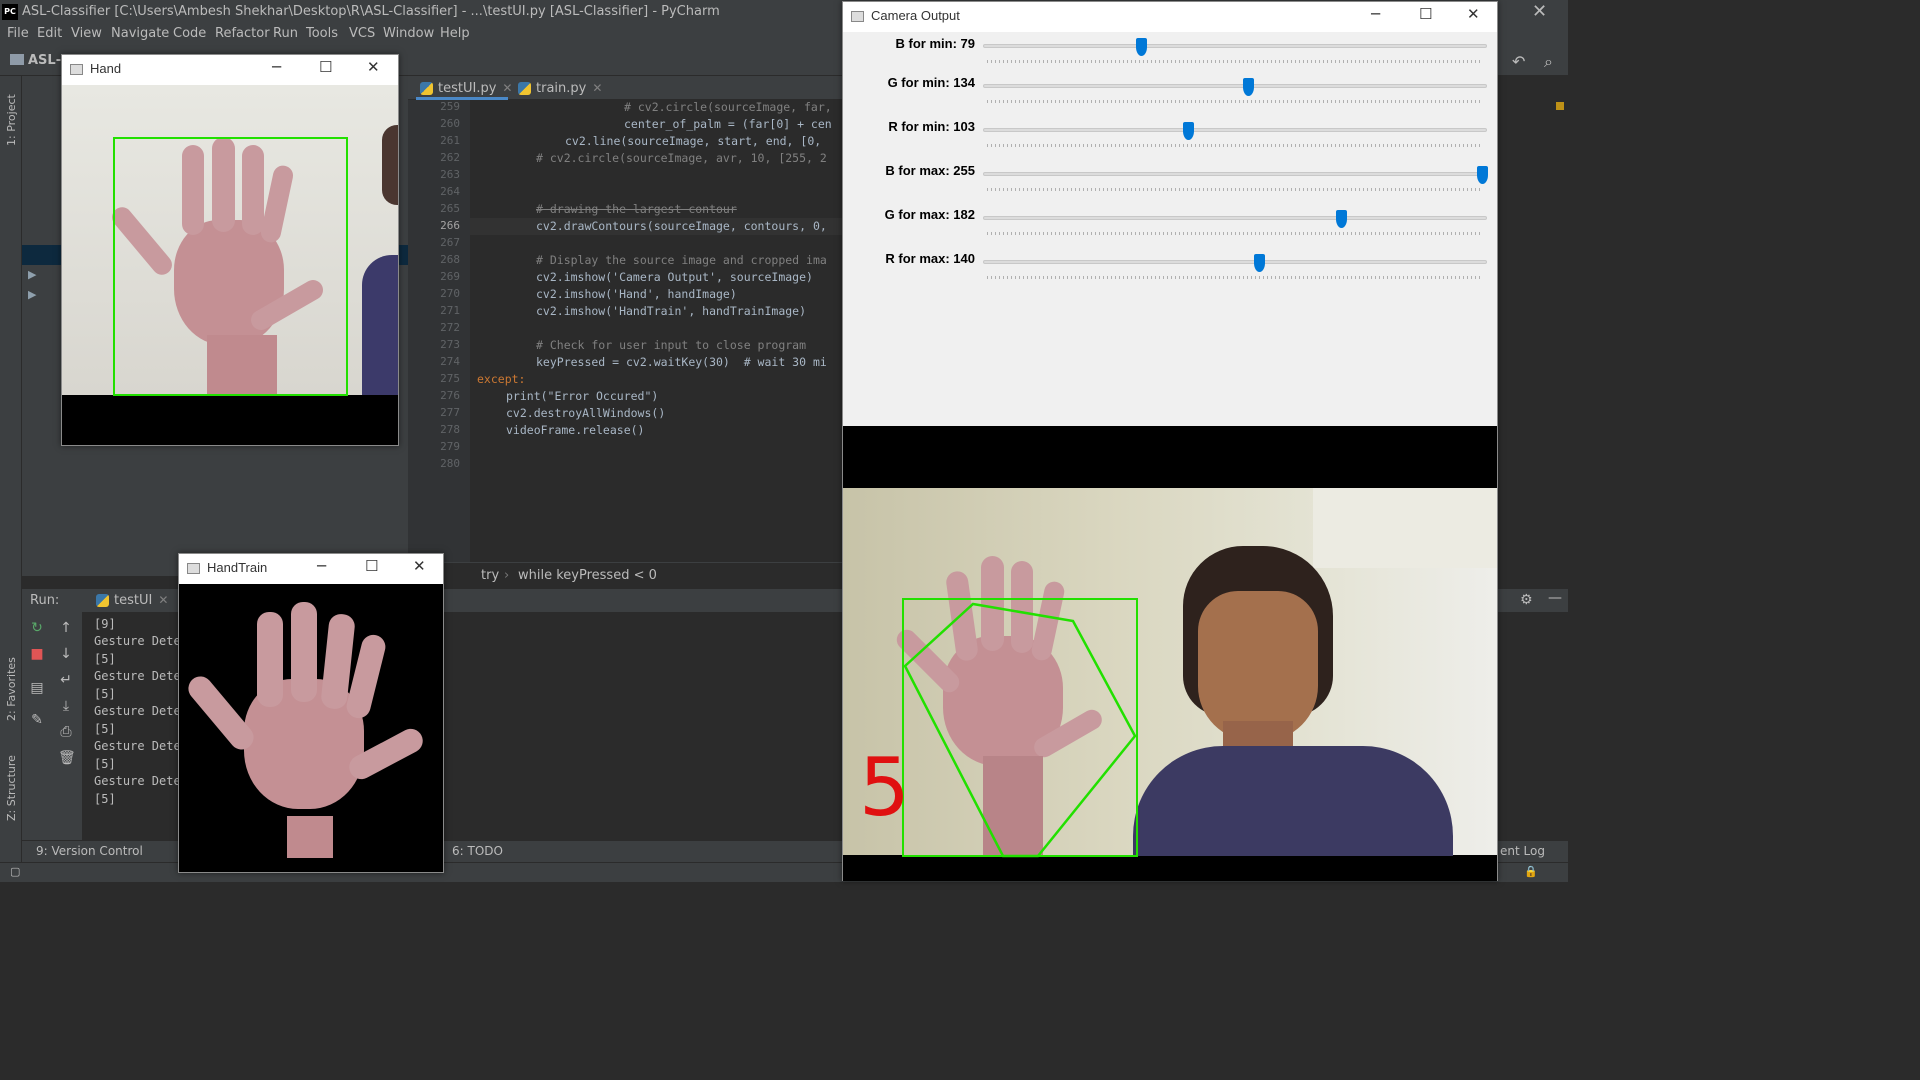  I want to click on menu-refactor: Refactor, so click(242, 33).